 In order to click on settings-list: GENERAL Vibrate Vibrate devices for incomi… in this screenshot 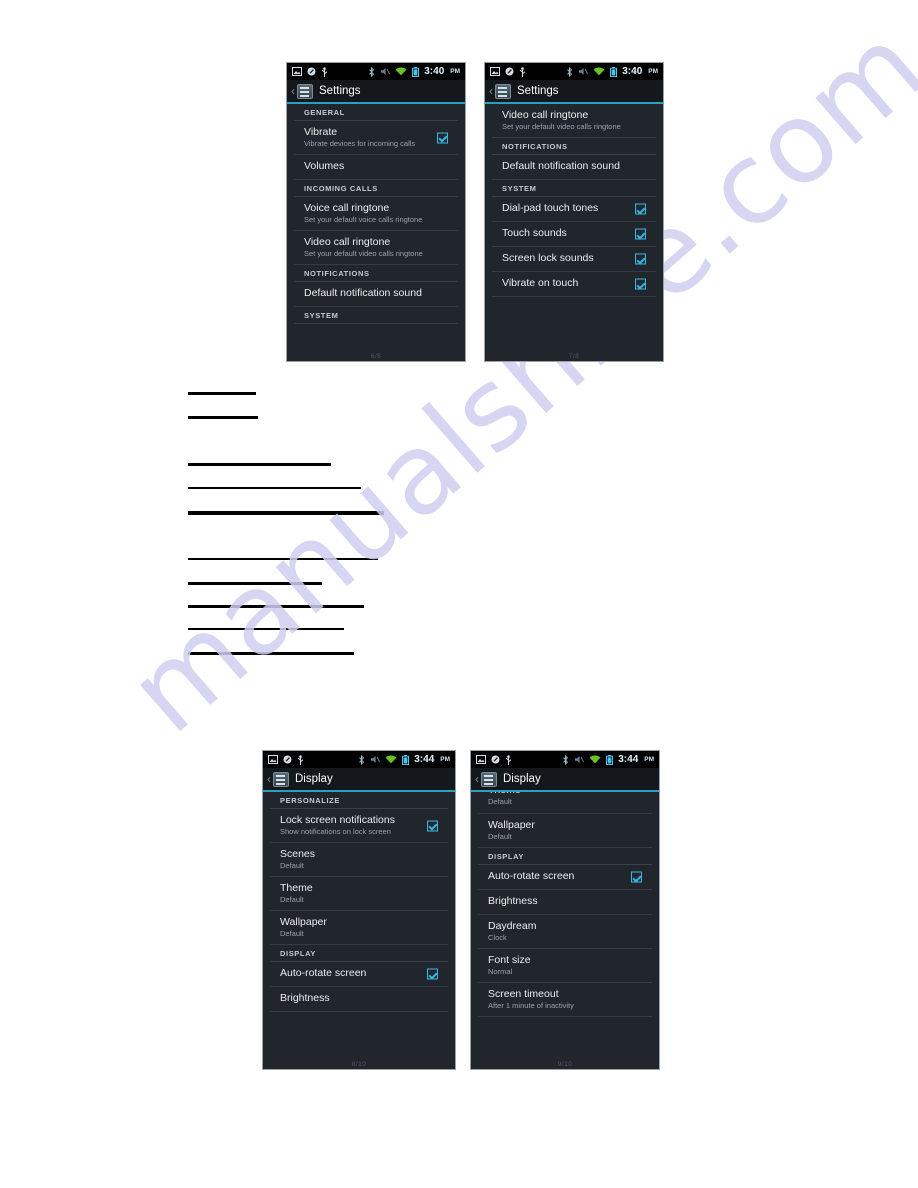, I will do `click(376, 232)`.